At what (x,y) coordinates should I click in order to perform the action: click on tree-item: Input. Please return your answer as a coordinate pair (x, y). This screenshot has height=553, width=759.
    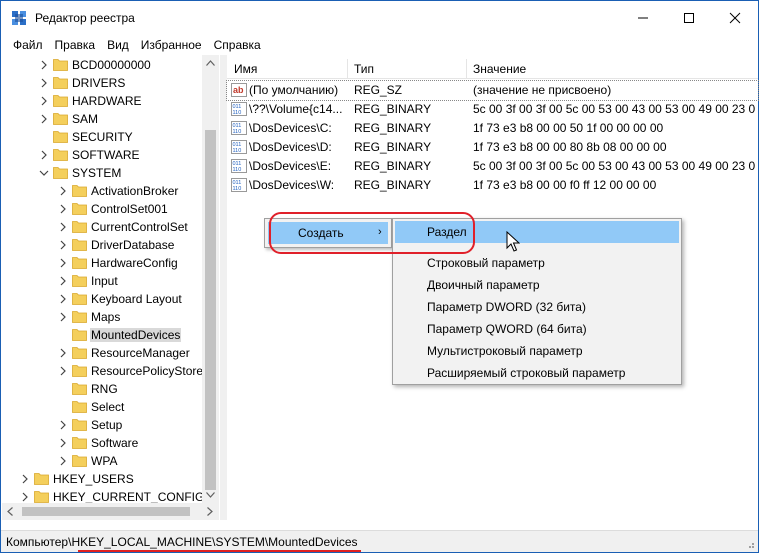
    Looking at the image, I should click on (102, 281).